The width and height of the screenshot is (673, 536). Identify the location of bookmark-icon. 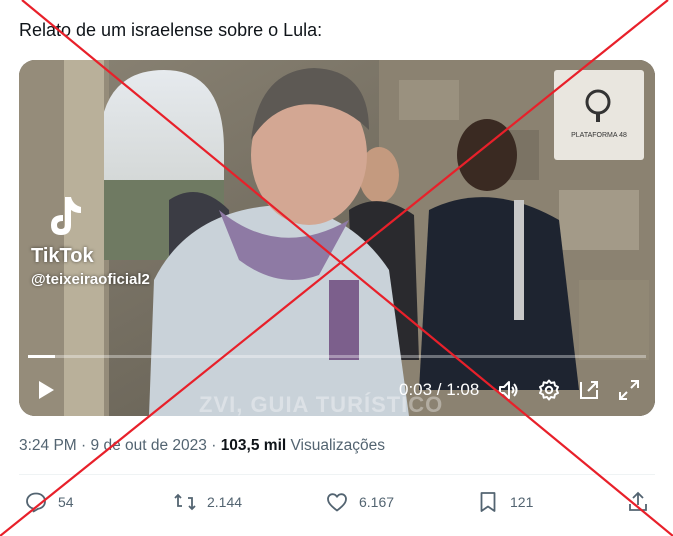
(488, 502).